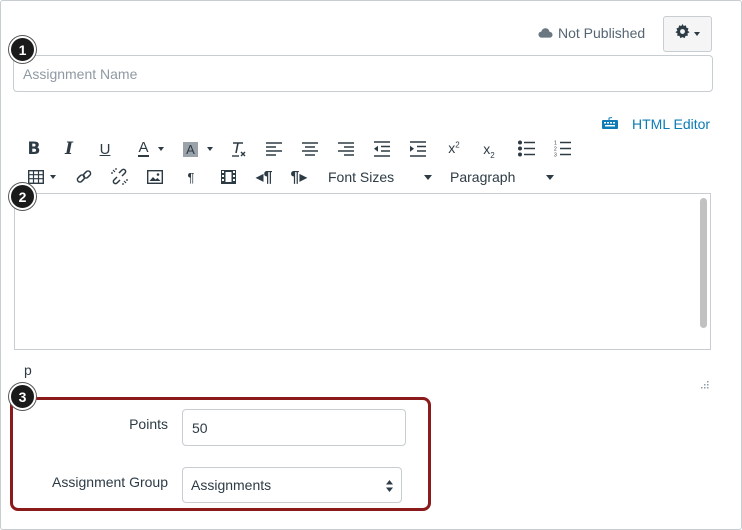 The height and width of the screenshot is (530, 742). What do you see at coordinates (22, 196) in the screenshot?
I see `callout-badge-2: 2` at bounding box center [22, 196].